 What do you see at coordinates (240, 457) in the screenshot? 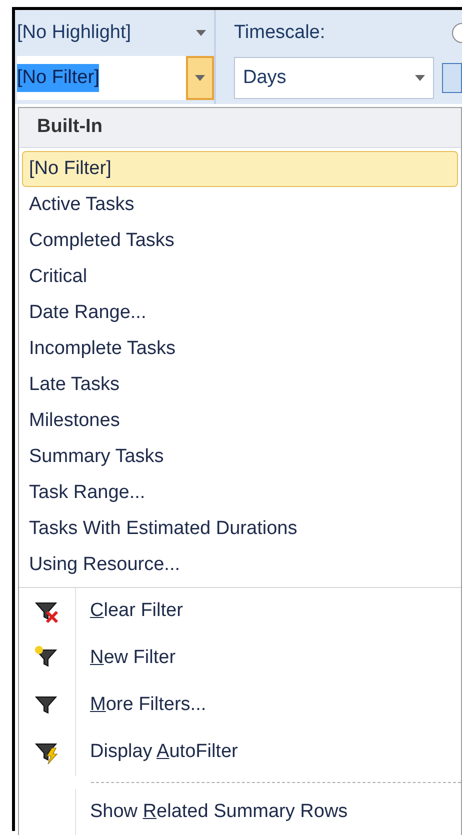
I see `filter-item: Summary Tasks` at bounding box center [240, 457].